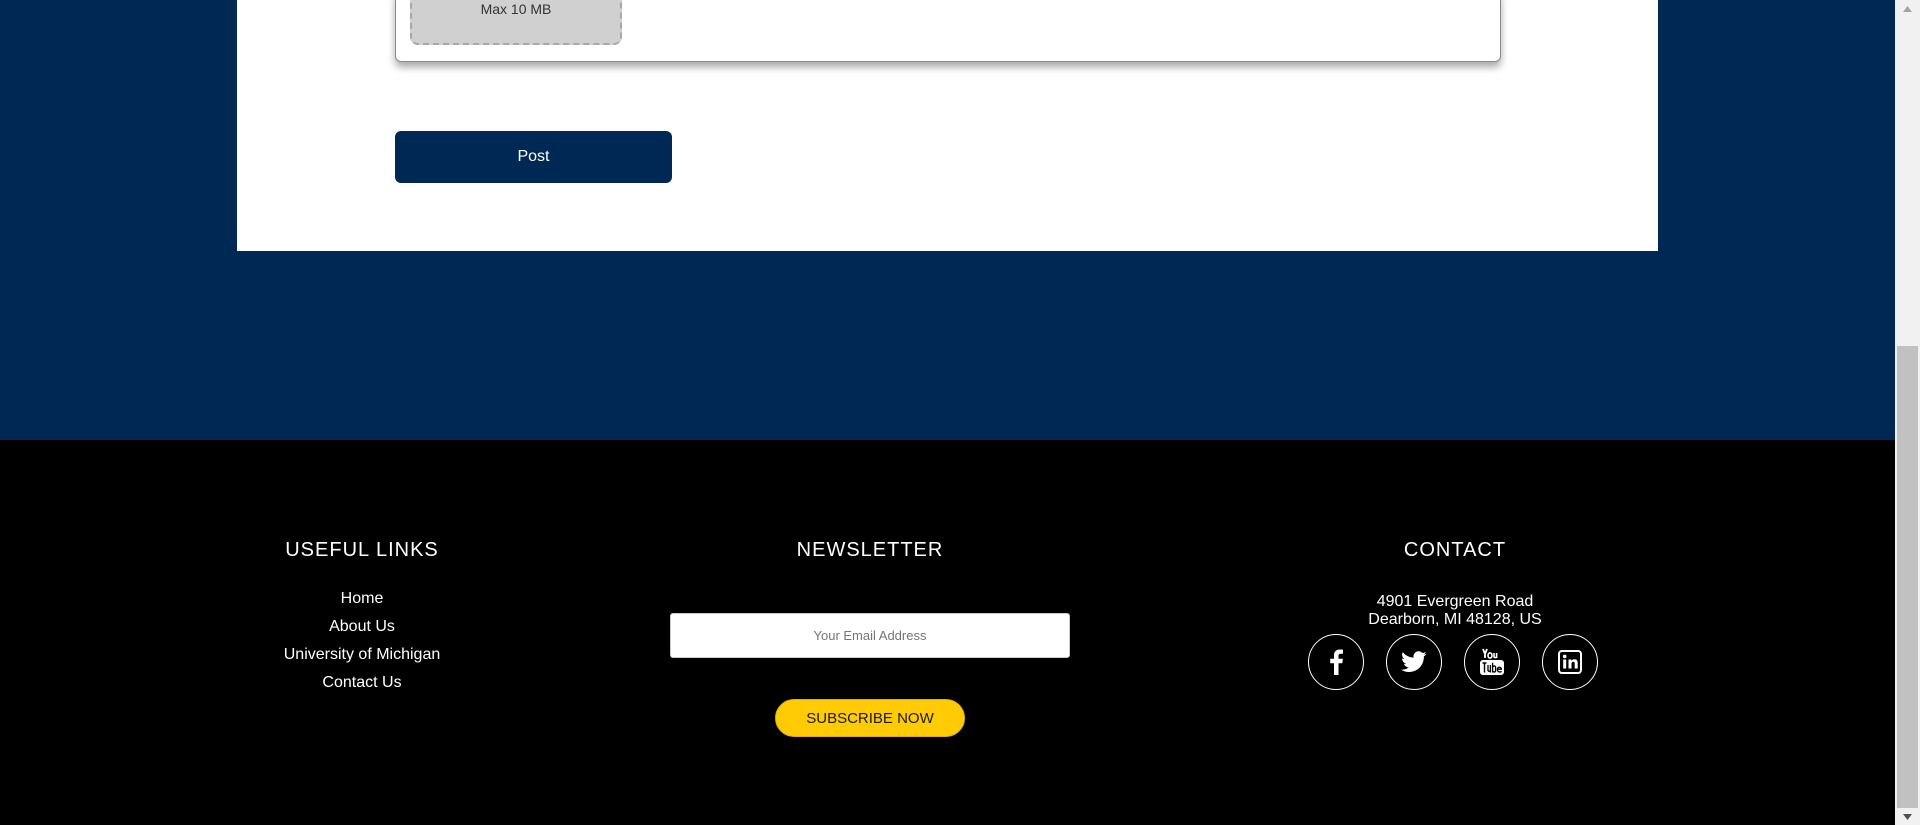  I want to click on linkedin-link, so click(1570, 662).